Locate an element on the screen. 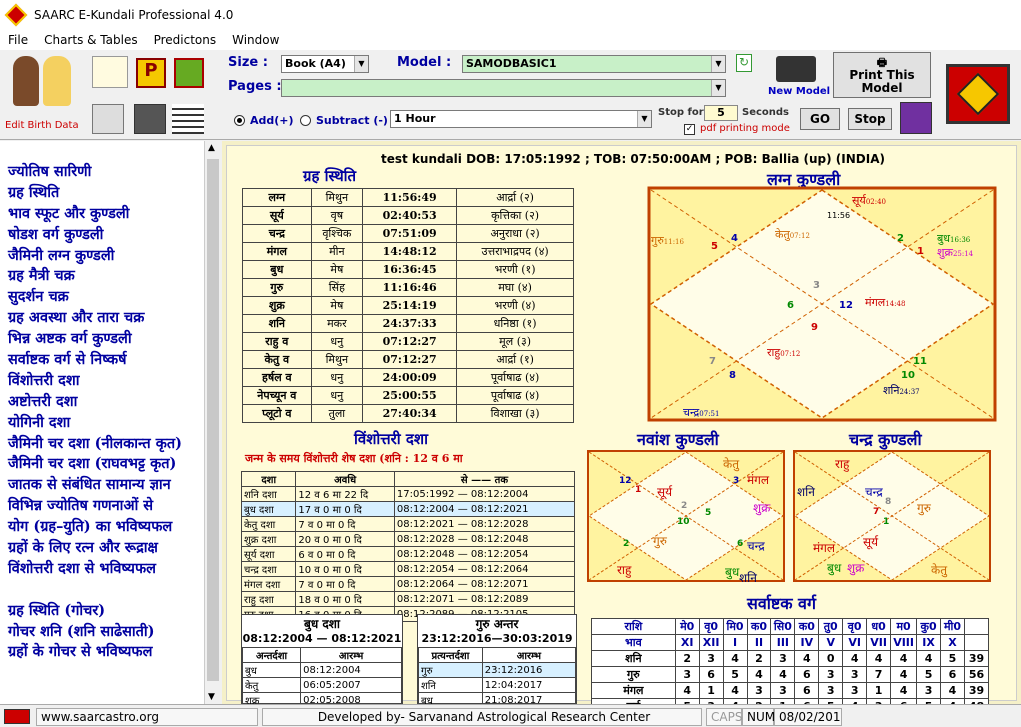 Image resolution: width=1021 pixels, height=727 pixels. chart-grid-icon is located at coordinates (189, 73).